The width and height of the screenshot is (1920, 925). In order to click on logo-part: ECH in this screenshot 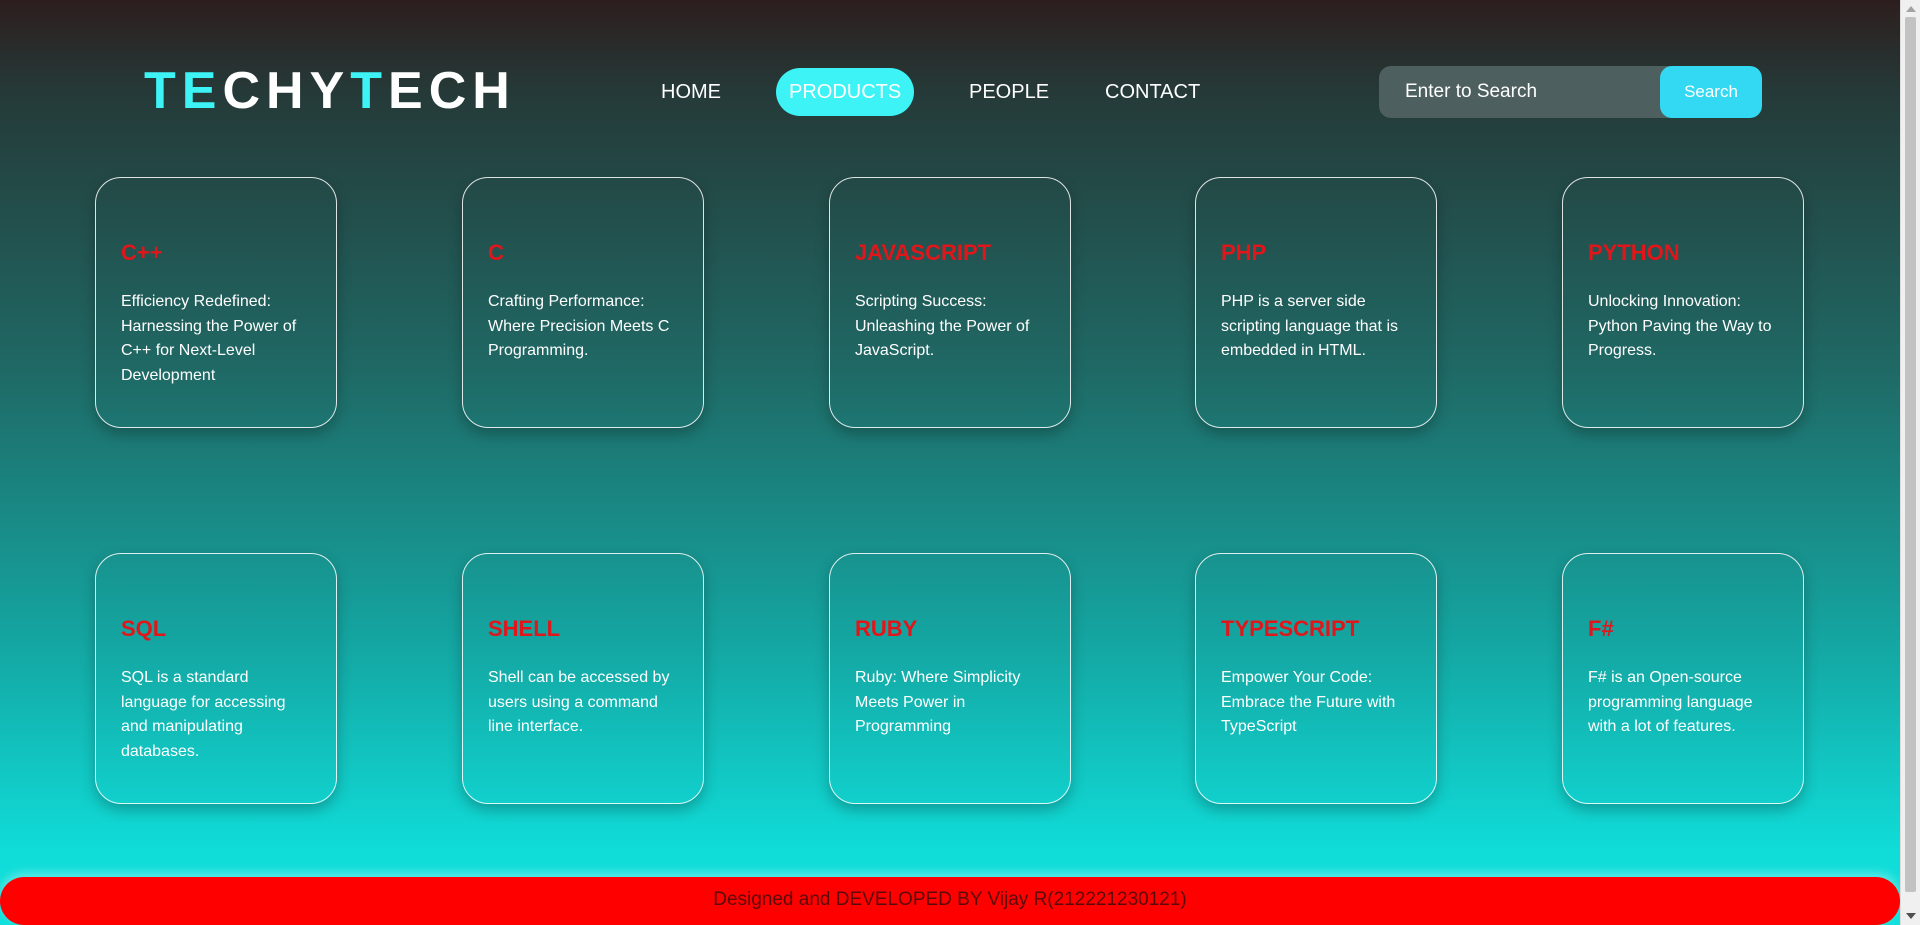, I will do `click(452, 91)`.